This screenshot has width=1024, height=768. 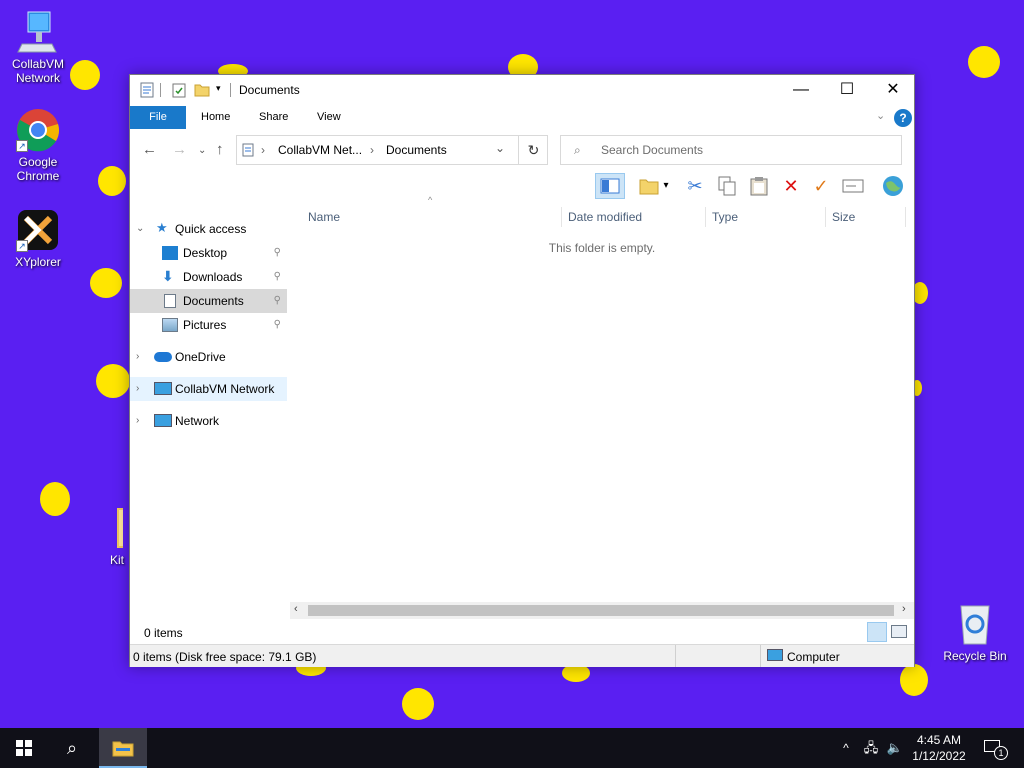 What do you see at coordinates (727, 186) in the screenshot?
I see `copy-icon` at bounding box center [727, 186].